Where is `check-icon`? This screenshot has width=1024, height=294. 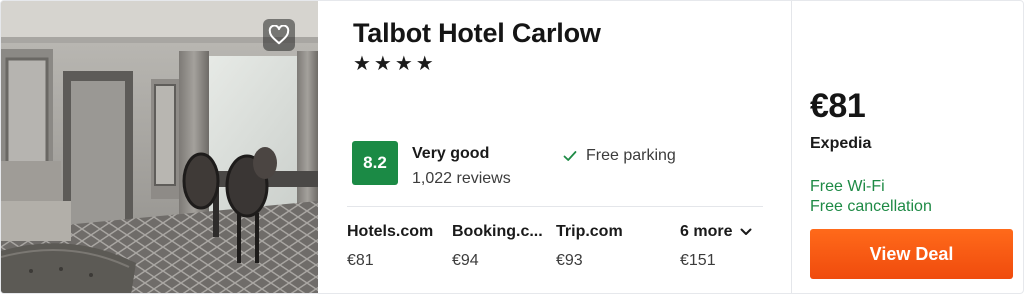
check-icon is located at coordinates (570, 156).